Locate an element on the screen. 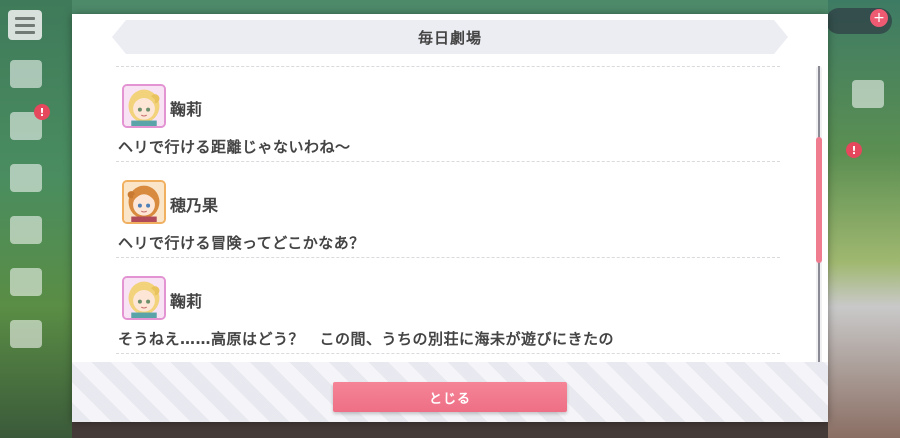 This screenshot has height=438, width=900. dialog-title: 毎日劇場 is located at coordinates (449, 37).